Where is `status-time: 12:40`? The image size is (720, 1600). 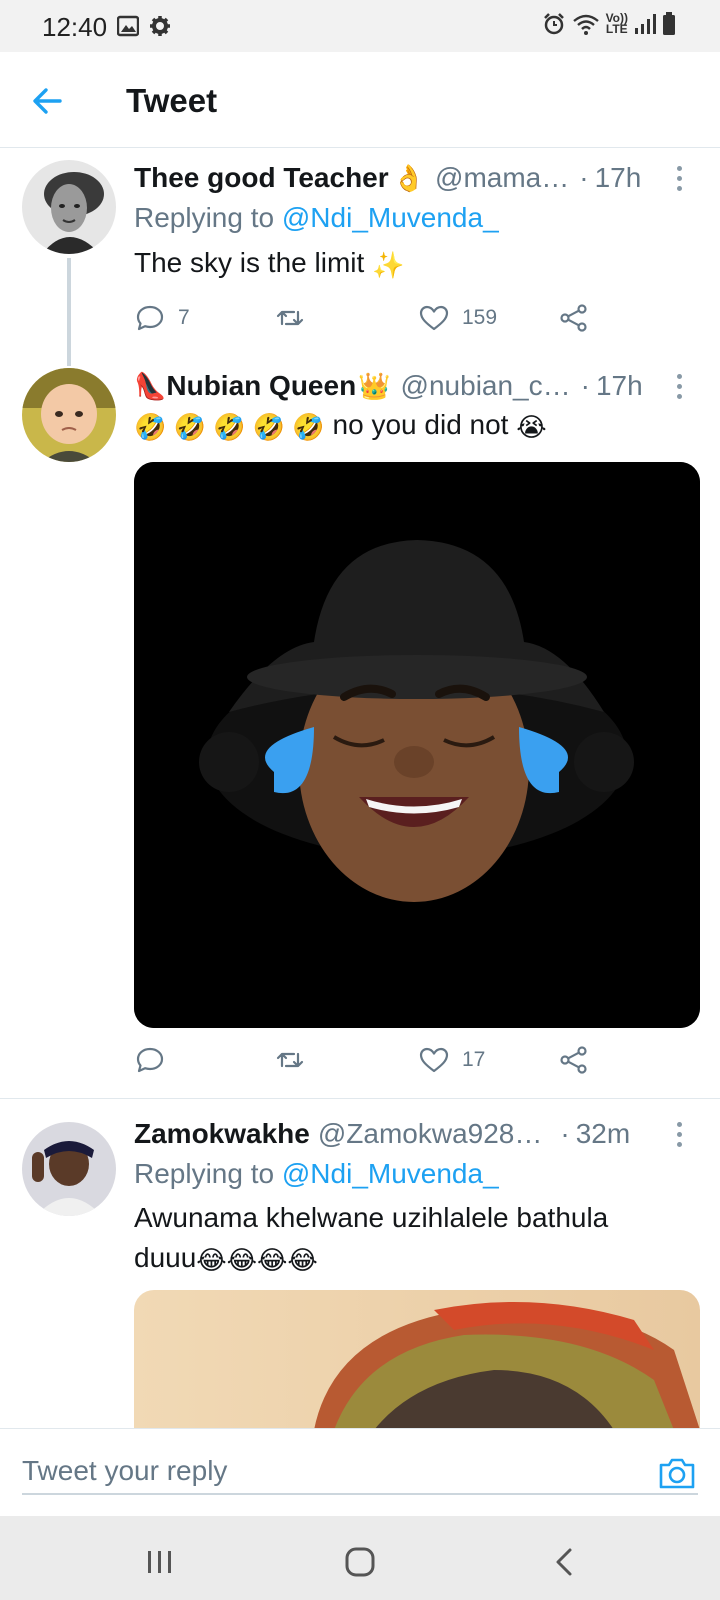 status-time: 12:40 is located at coordinates (75, 27).